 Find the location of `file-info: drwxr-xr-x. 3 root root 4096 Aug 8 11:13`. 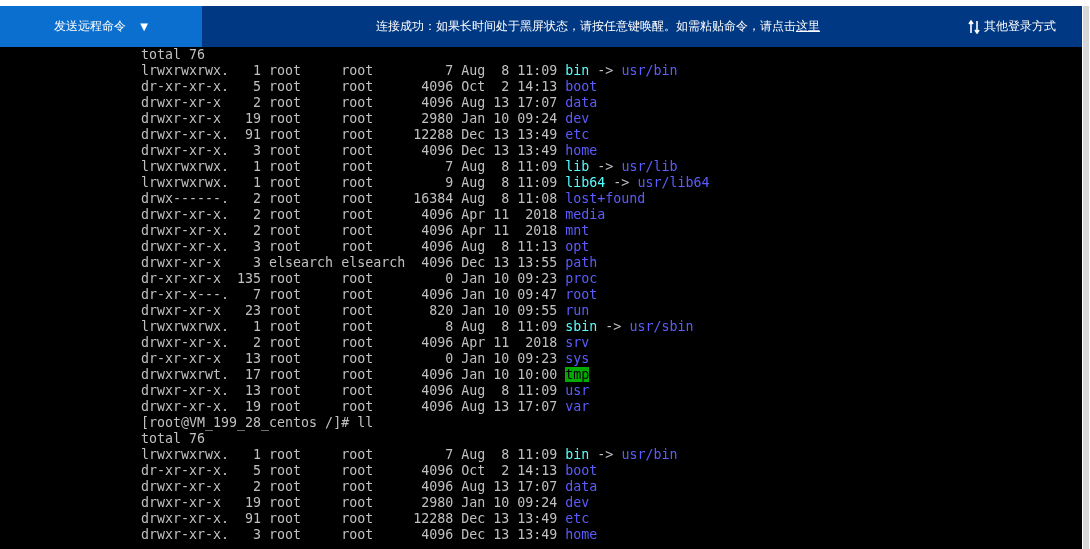

file-info: drwxr-xr-x. 3 root root 4096 Aug 8 11:13 is located at coordinates (349, 246).